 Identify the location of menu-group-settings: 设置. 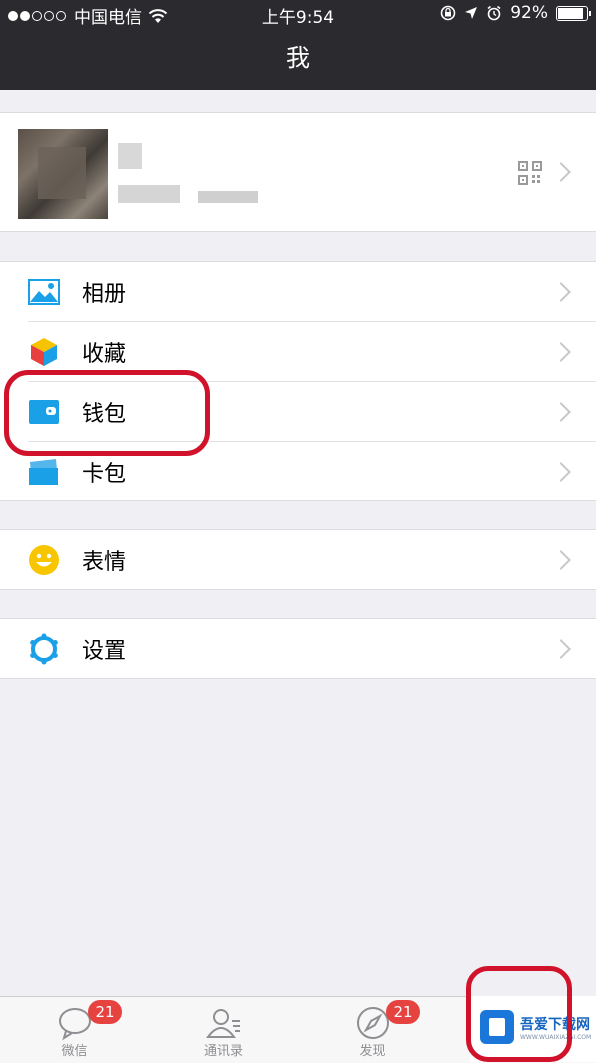
(298, 648).